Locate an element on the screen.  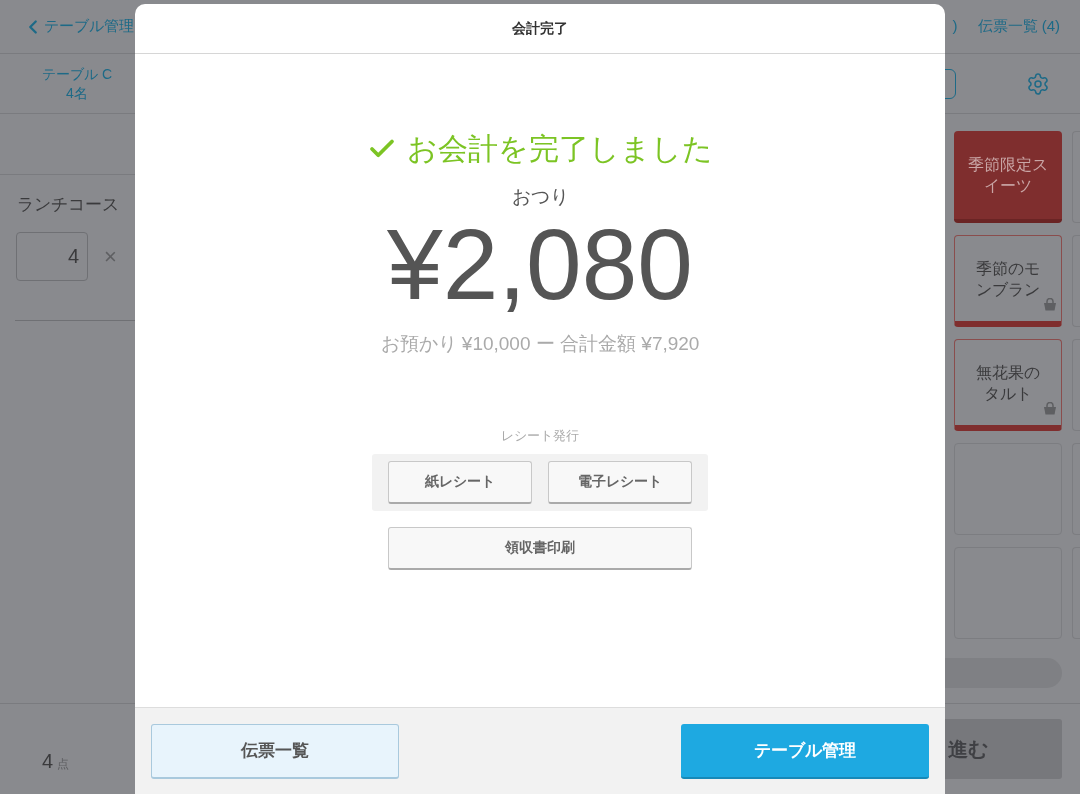
slips-link: 伝票一覧 (4) is located at coordinates (1018, 26).